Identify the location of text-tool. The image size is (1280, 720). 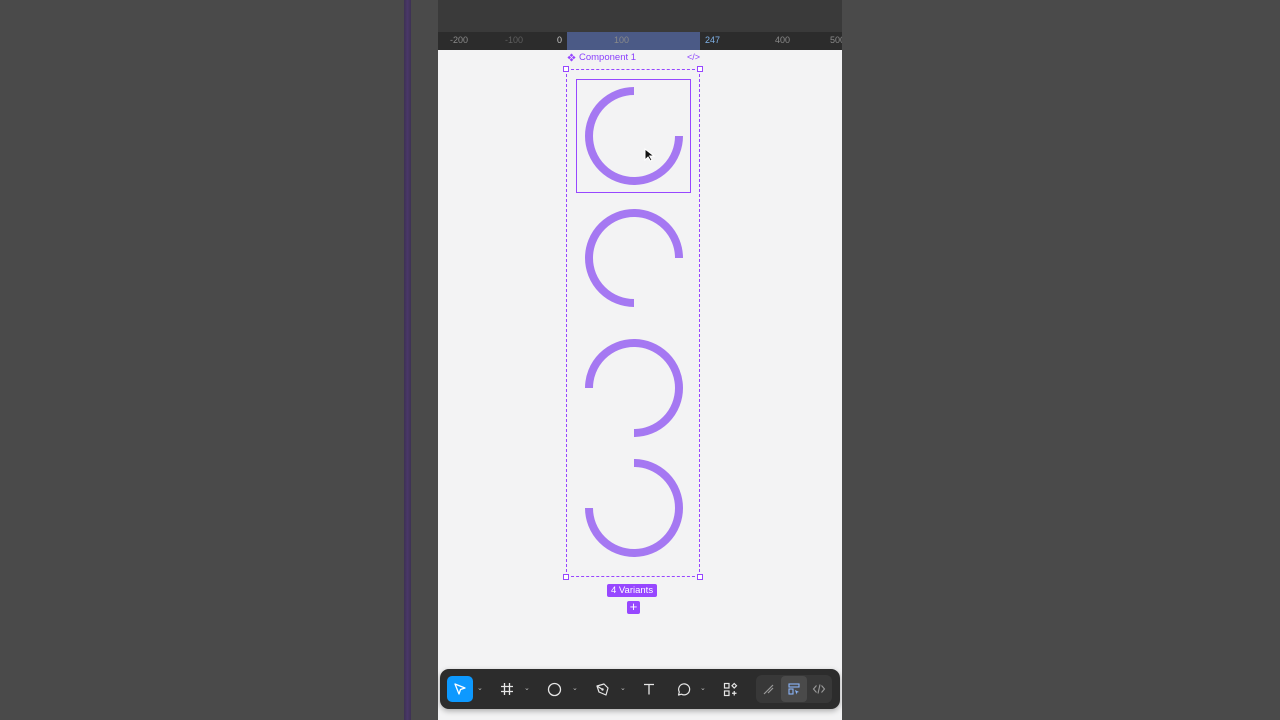
(649, 689).